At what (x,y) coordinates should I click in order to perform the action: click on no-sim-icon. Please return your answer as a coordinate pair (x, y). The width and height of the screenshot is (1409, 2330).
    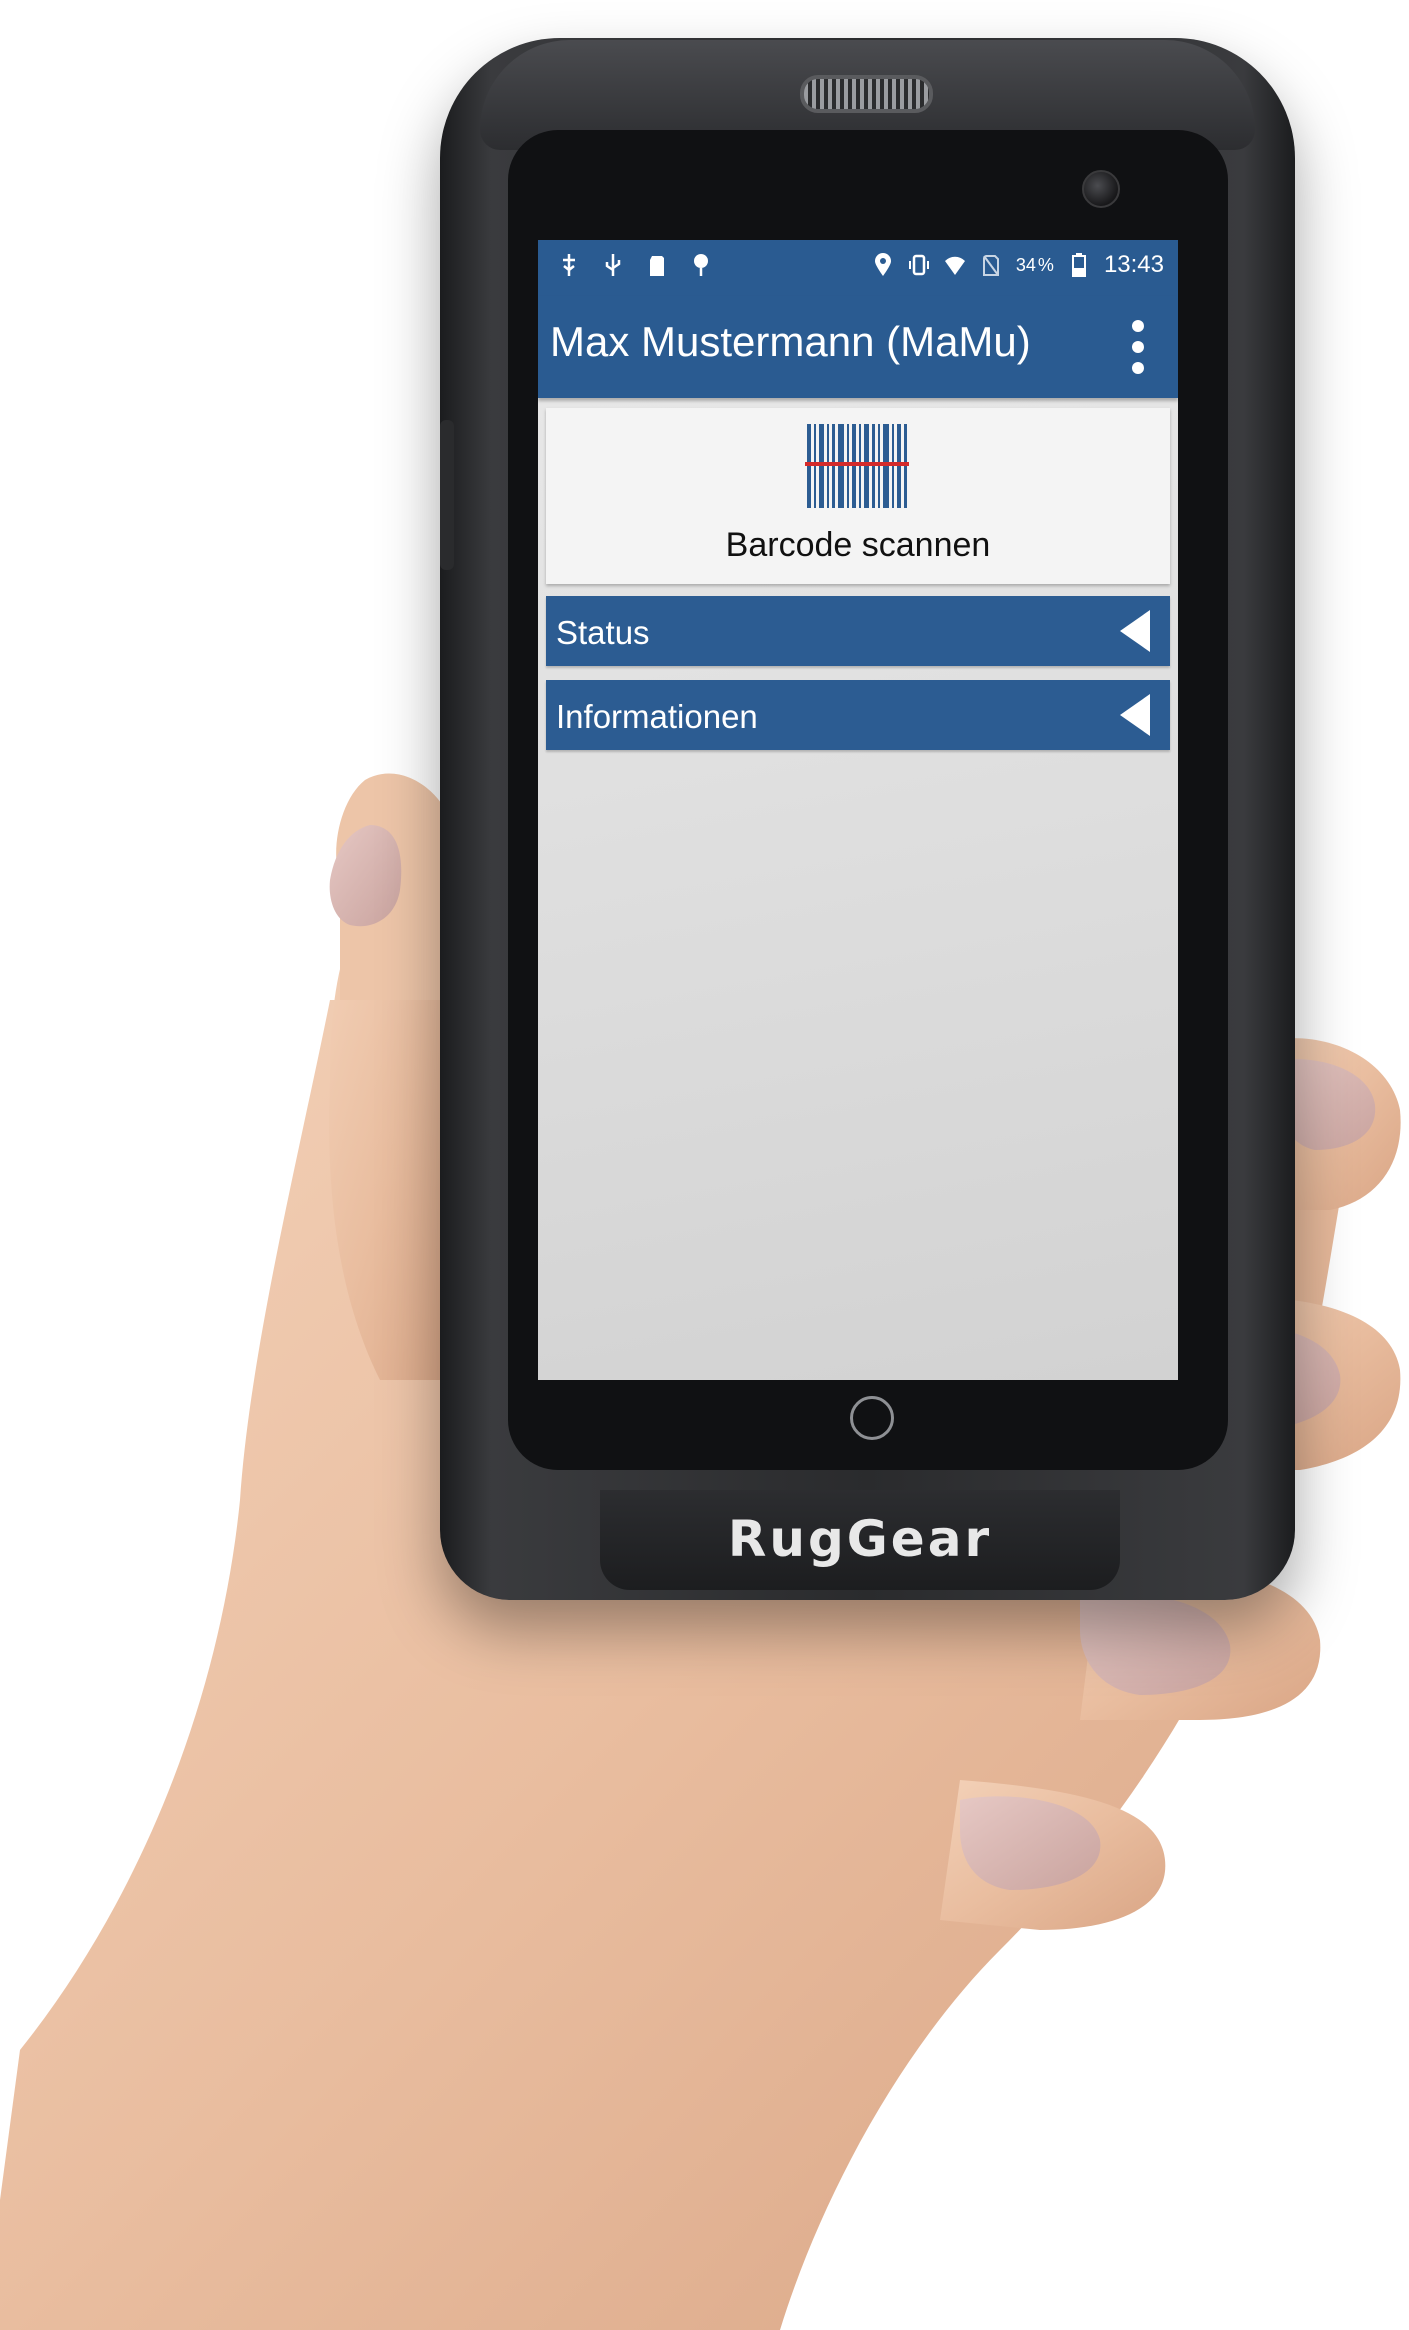
    Looking at the image, I should click on (990, 265).